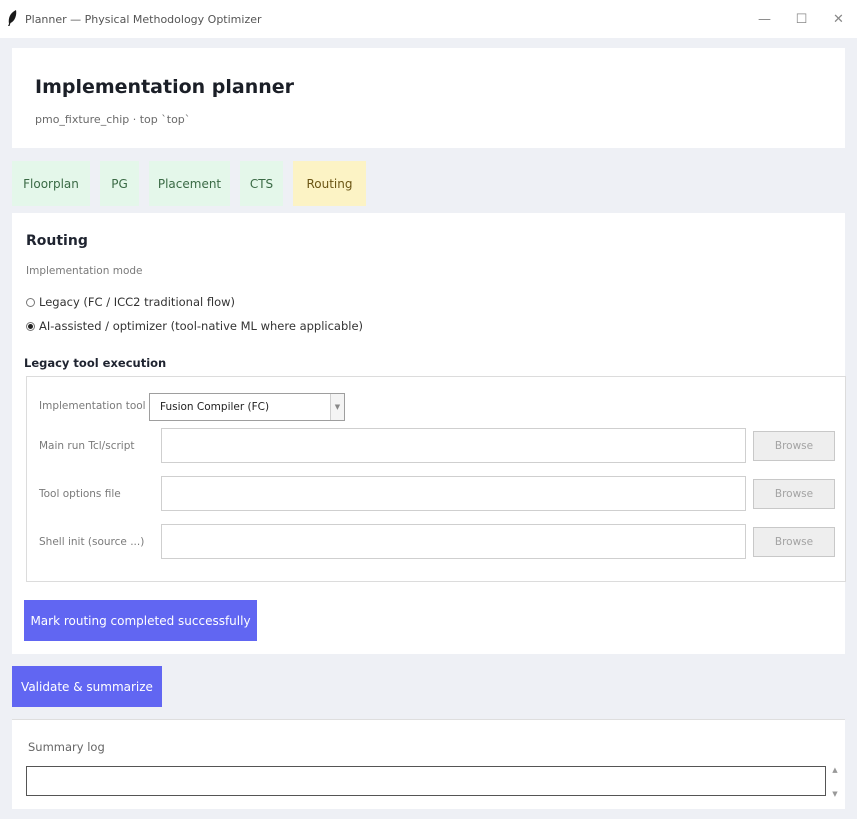  Describe the element at coordinates (140, 620) in the screenshot. I see `mark-routing-complete-button: Mark routing completed successfully` at that location.